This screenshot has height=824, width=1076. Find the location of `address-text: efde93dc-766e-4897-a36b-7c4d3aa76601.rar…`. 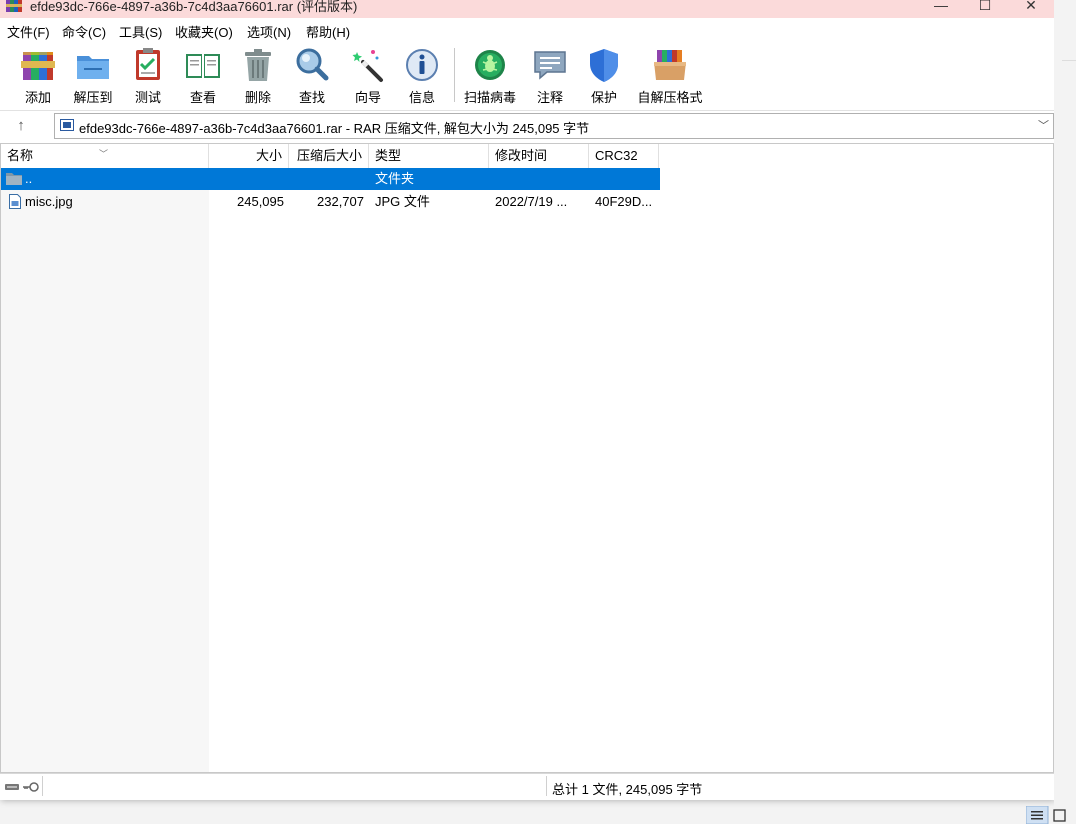

address-text: efde93dc-766e-4897-a36b-7c4d3aa76601.rar… is located at coordinates (334, 128).